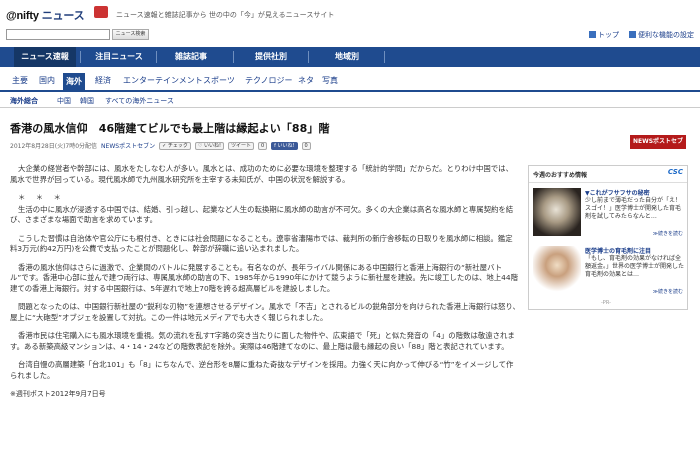 The width and height of the screenshot is (700, 466). Describe the element at coordinates (139, 101) in the screenshot. I see `subcategory-all-overseas: すべての海外ニュース` at that location.